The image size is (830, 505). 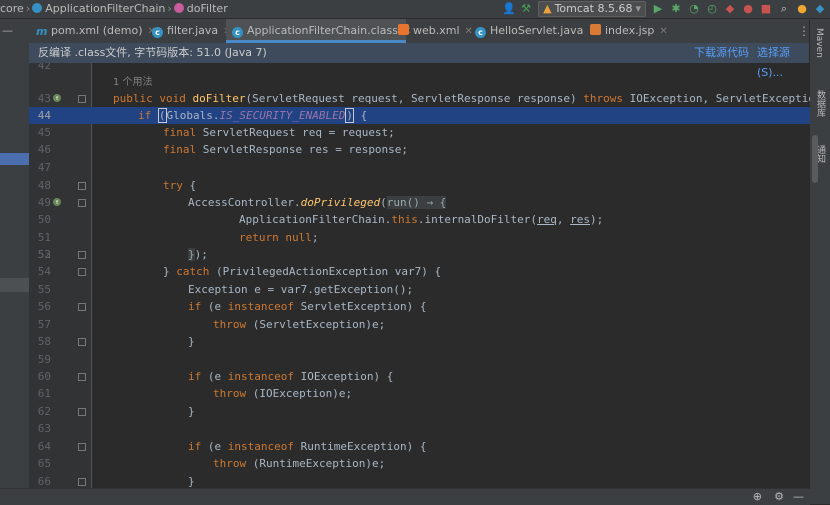 What do you see at coordinates (318, 31) in the screenshot?
I see `tab-applicationfilterchain-class: cApplicationFilterChain.class✕` at bounding box center [318, 31].